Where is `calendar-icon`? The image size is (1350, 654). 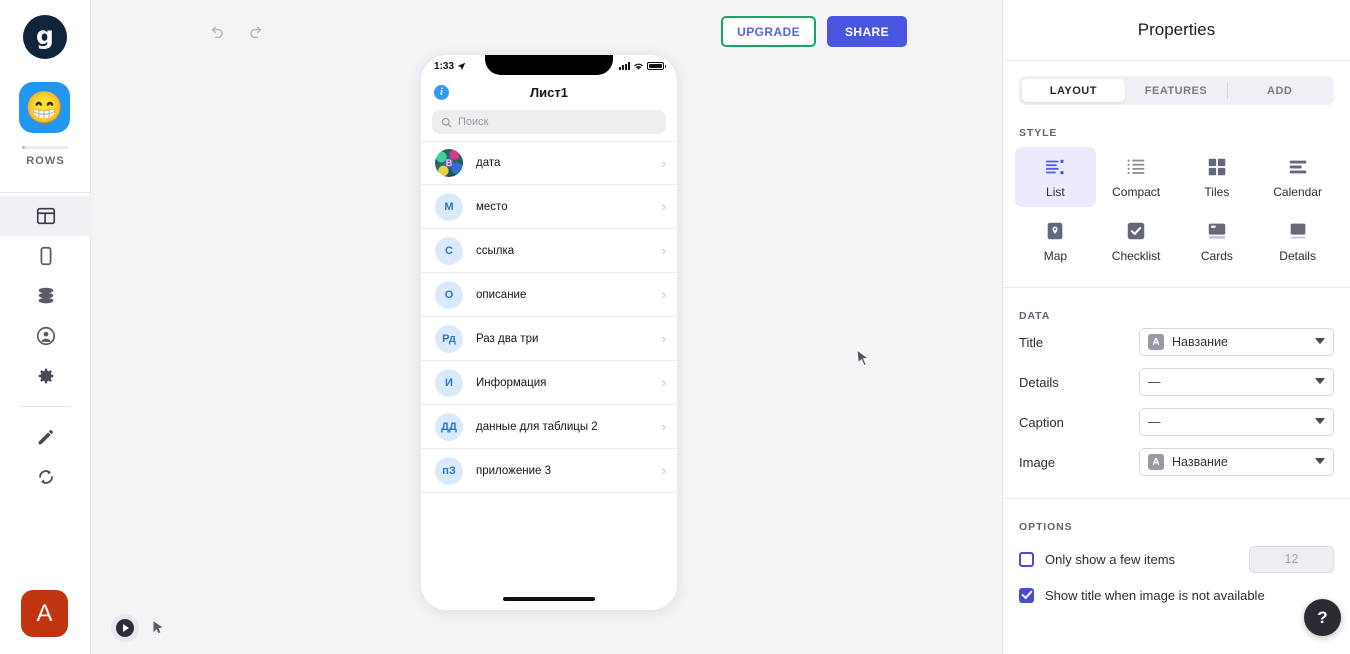 calendar-icon is located at coordinates (1298, 167).